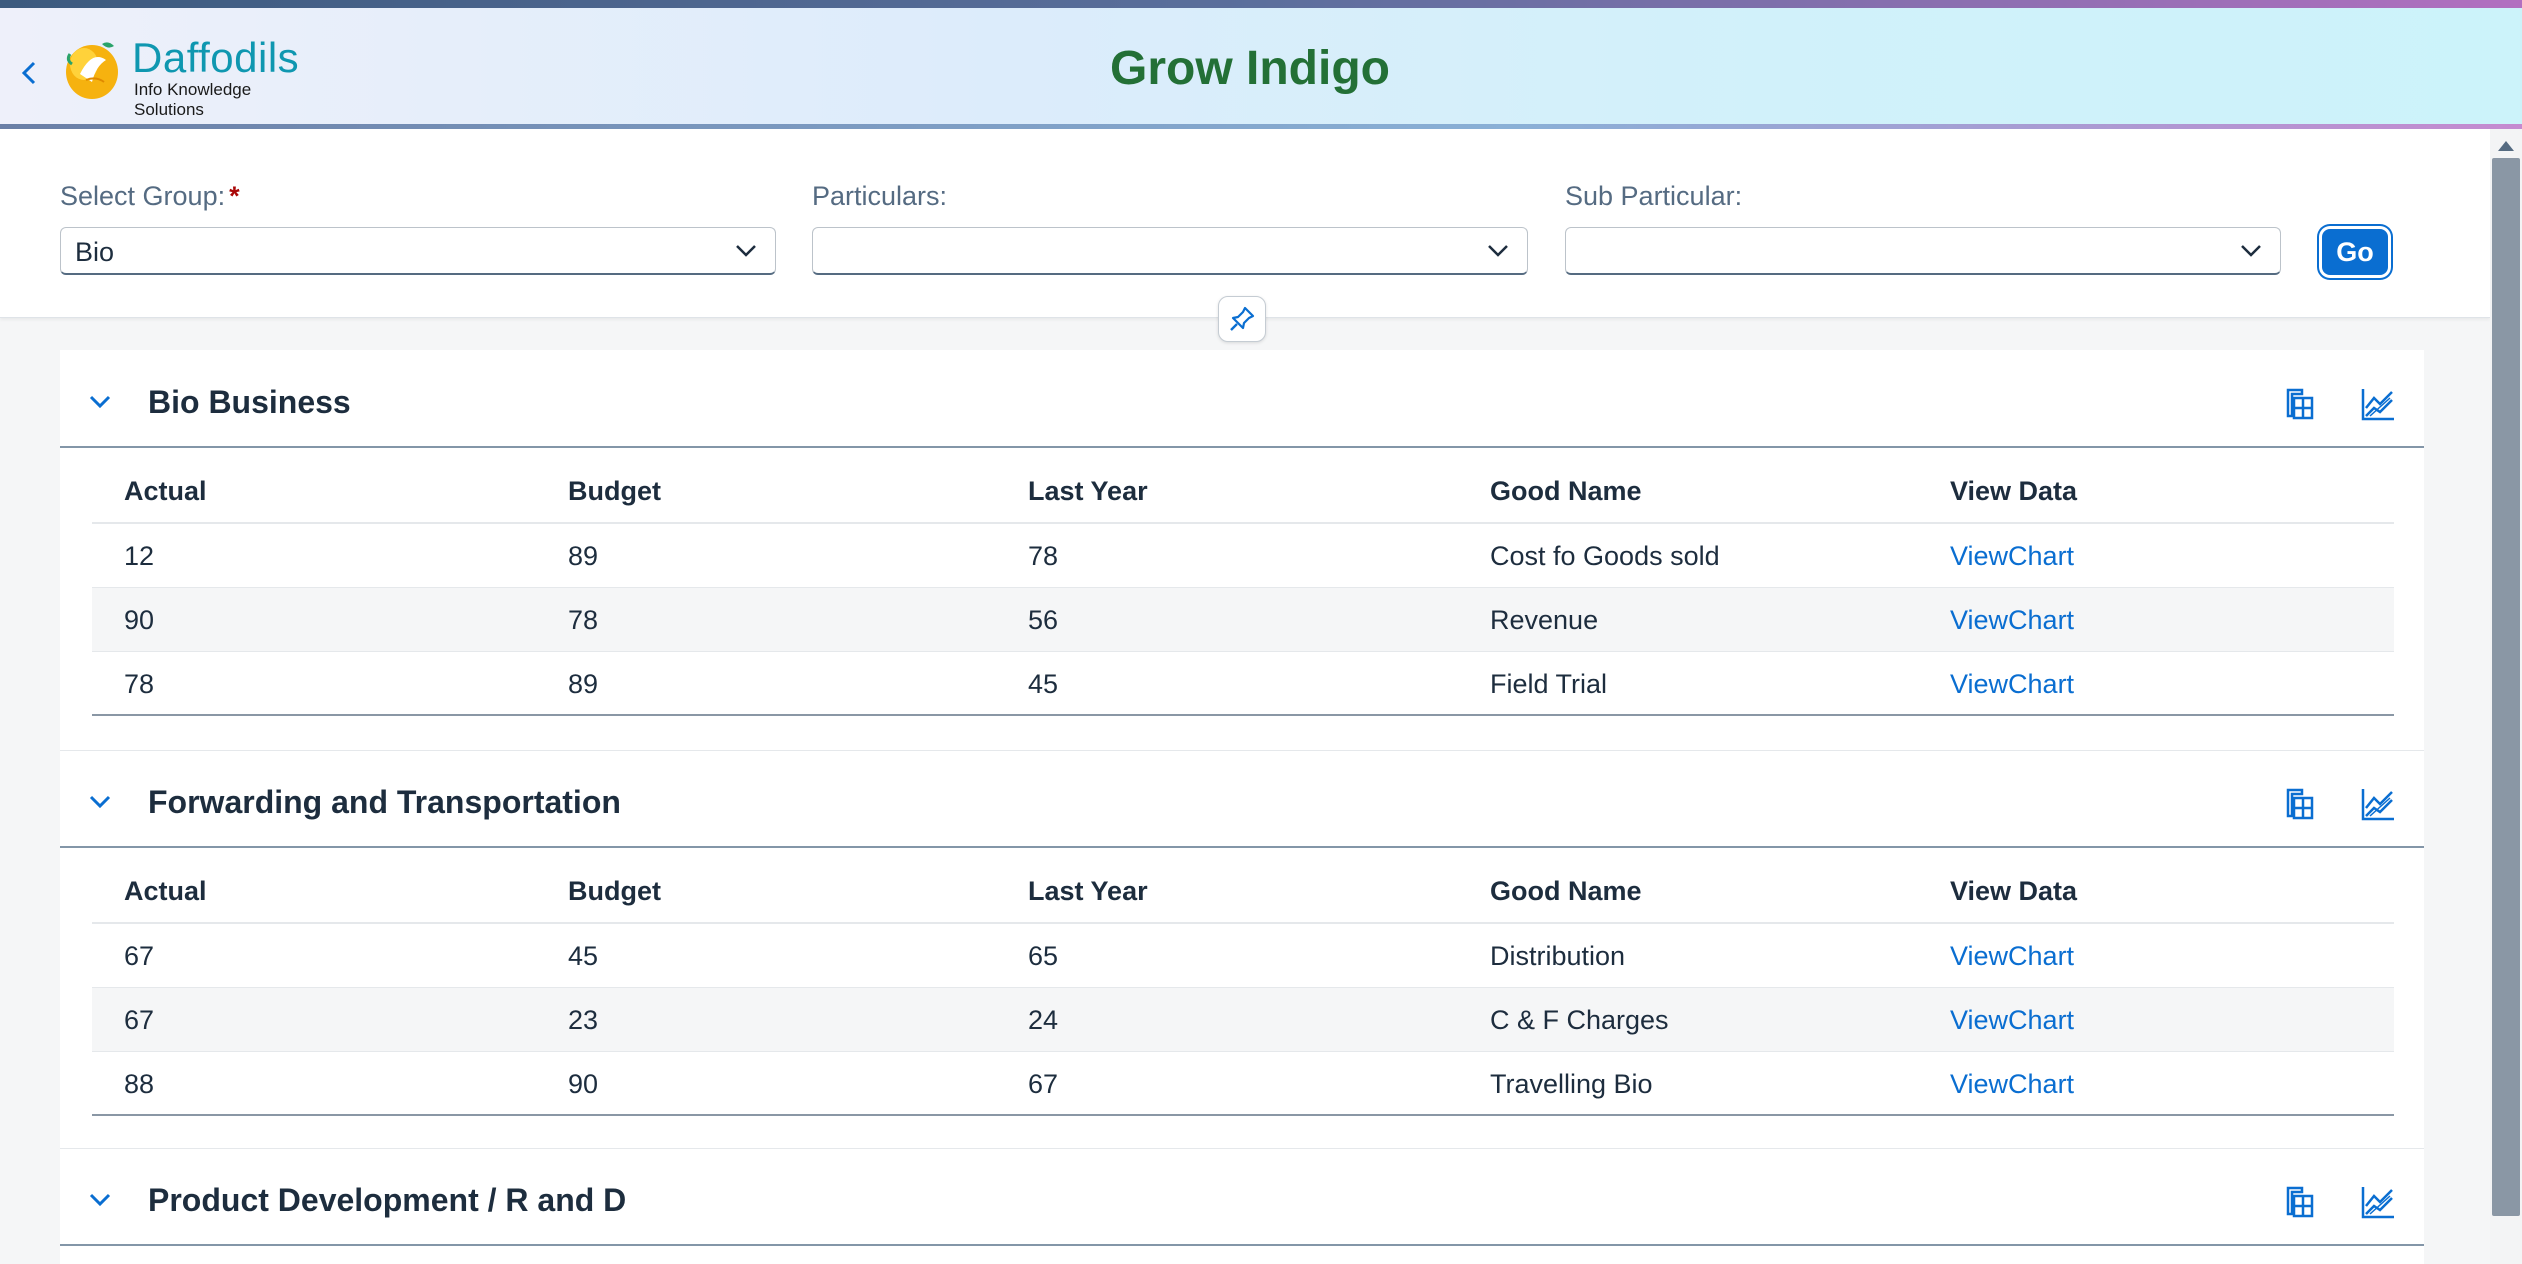  Describe the element at coordinates (143, 196) in the screenshot. I see `select-group-label-text: Select Group:` at that location.